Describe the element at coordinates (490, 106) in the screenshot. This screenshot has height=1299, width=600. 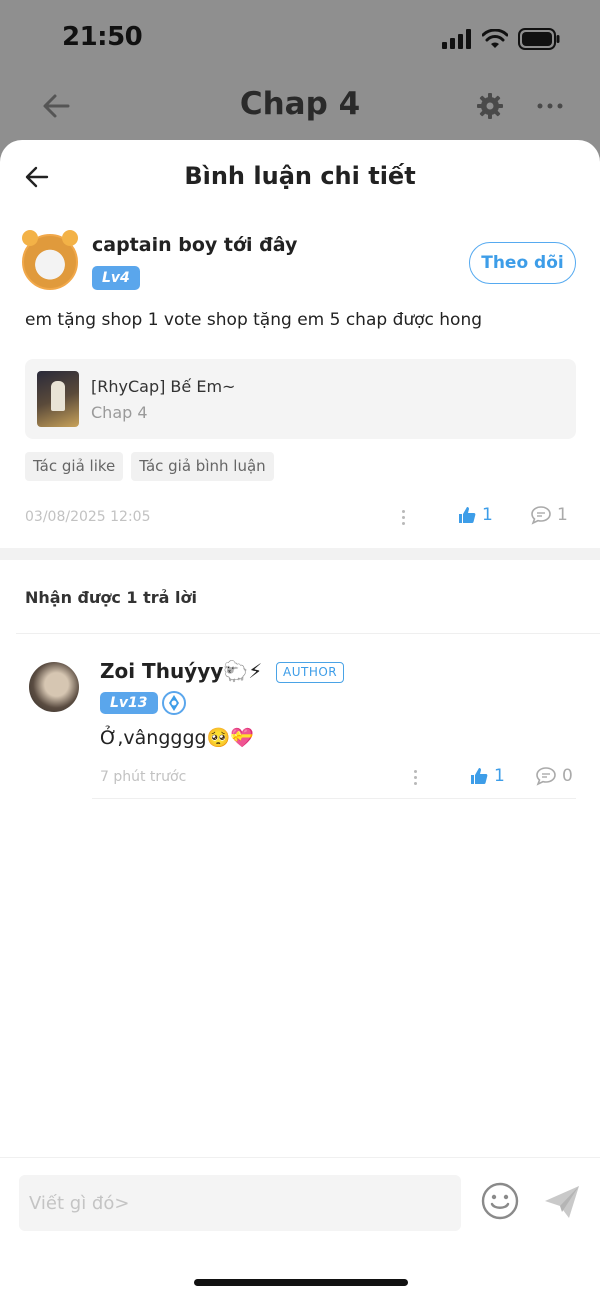
I see `gear-icon` at that location.